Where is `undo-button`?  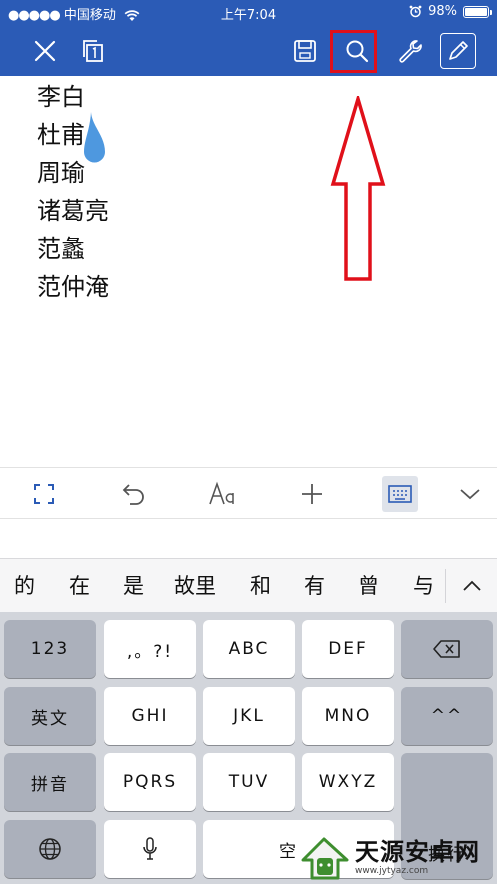
undo-button is located at coordinates (134, 494).